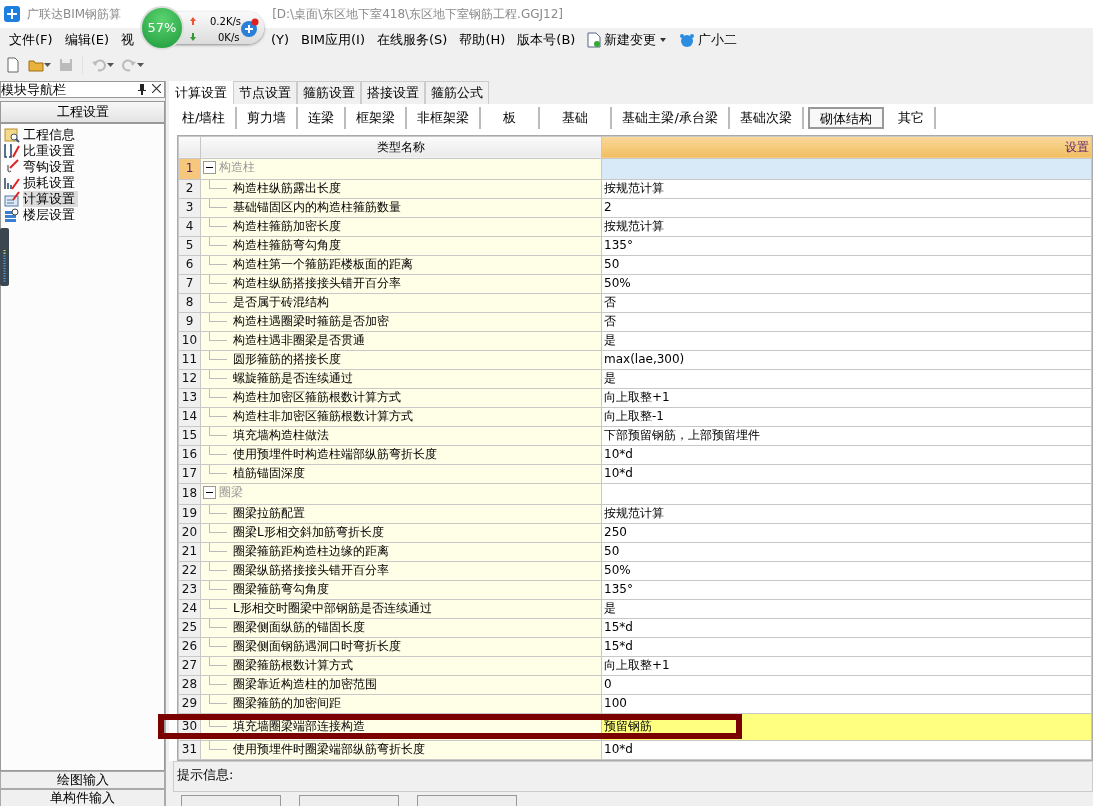  Describe the element at coordinates (845, 117) in the screenshot. I see `subtab: 砌体结构` at that location.